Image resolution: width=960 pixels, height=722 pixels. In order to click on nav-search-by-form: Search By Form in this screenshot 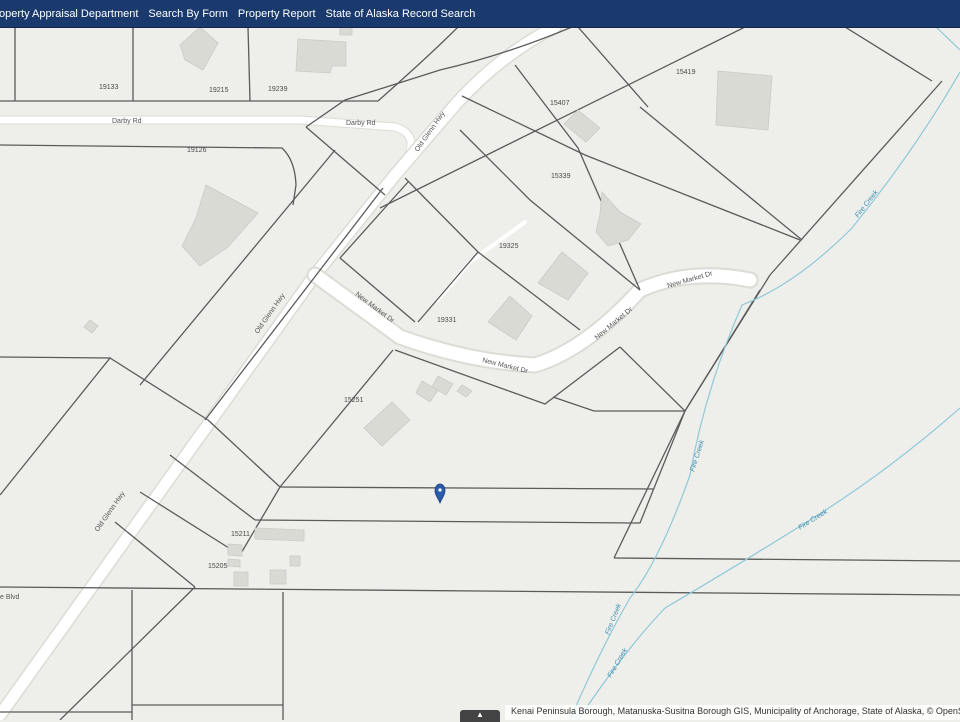, I will do `click(187, 14)`.